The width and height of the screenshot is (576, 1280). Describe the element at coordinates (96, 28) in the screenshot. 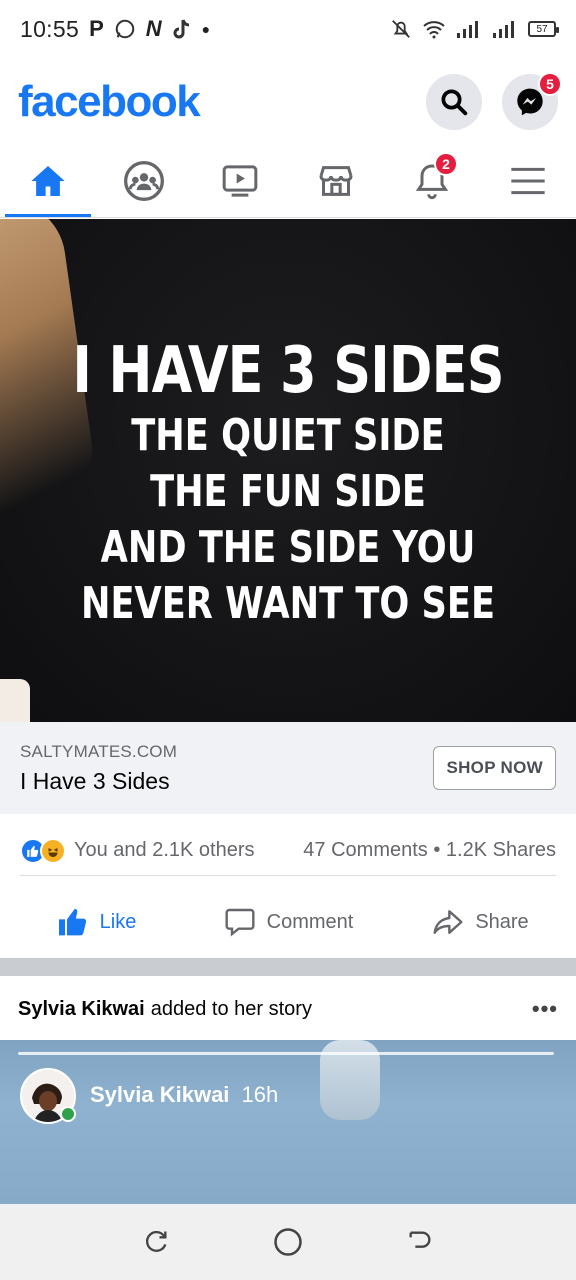

I see `status-p-glyph: P` at that location.